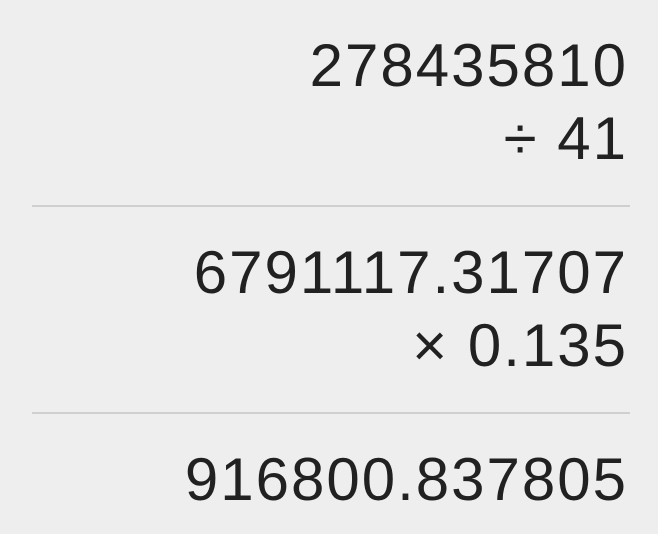  I want to click on tape-operand-1: 278435810, so click(468, 65).